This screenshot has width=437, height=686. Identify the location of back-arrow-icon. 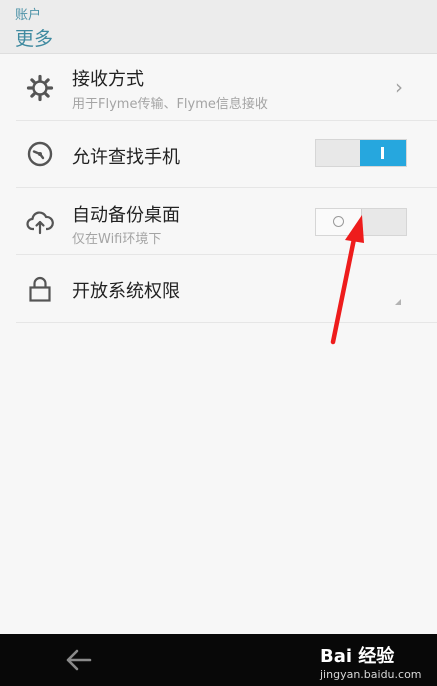
(78, 660).